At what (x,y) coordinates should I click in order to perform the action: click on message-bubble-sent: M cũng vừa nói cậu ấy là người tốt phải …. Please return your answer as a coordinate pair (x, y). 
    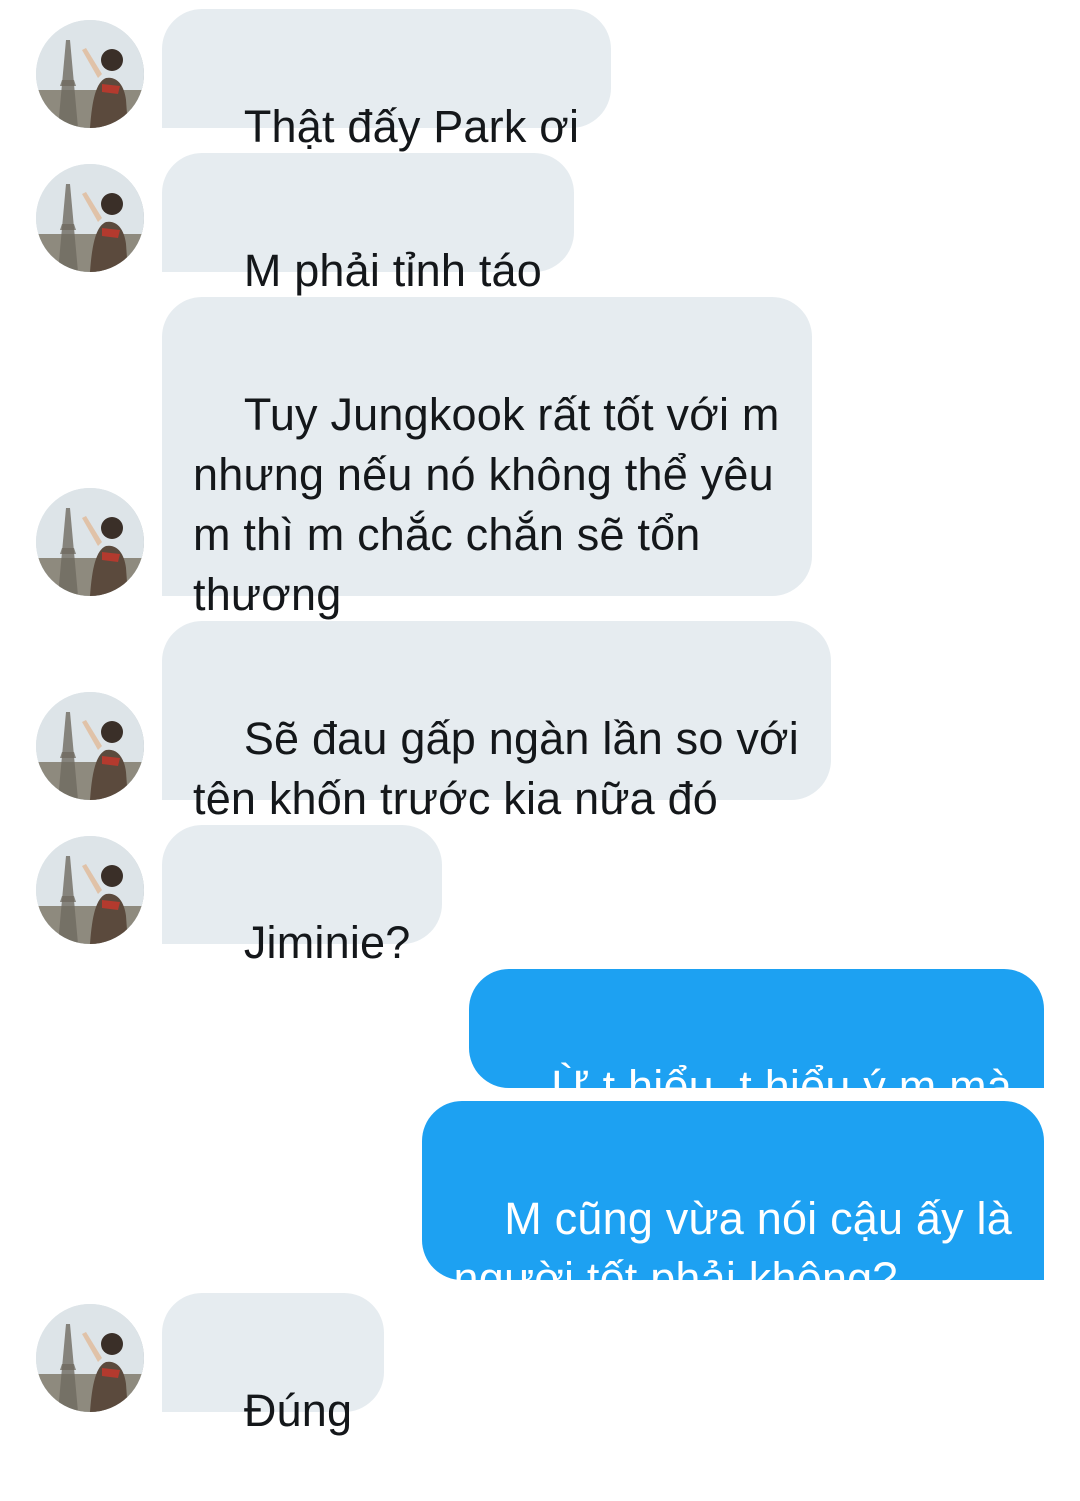
    Looking at the image, I should click on (733, 1202).